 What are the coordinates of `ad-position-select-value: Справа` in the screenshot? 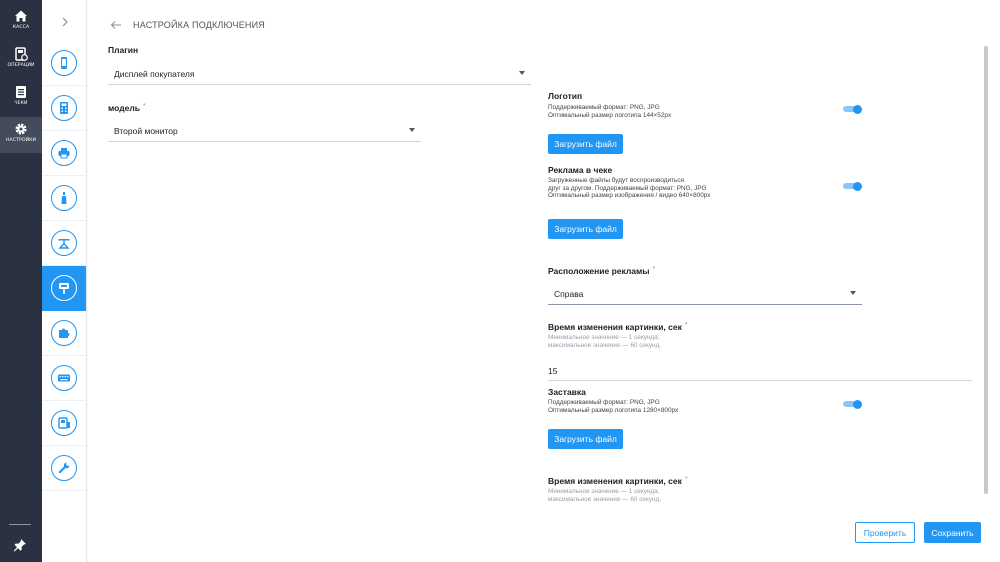 It's located at (569, 293).